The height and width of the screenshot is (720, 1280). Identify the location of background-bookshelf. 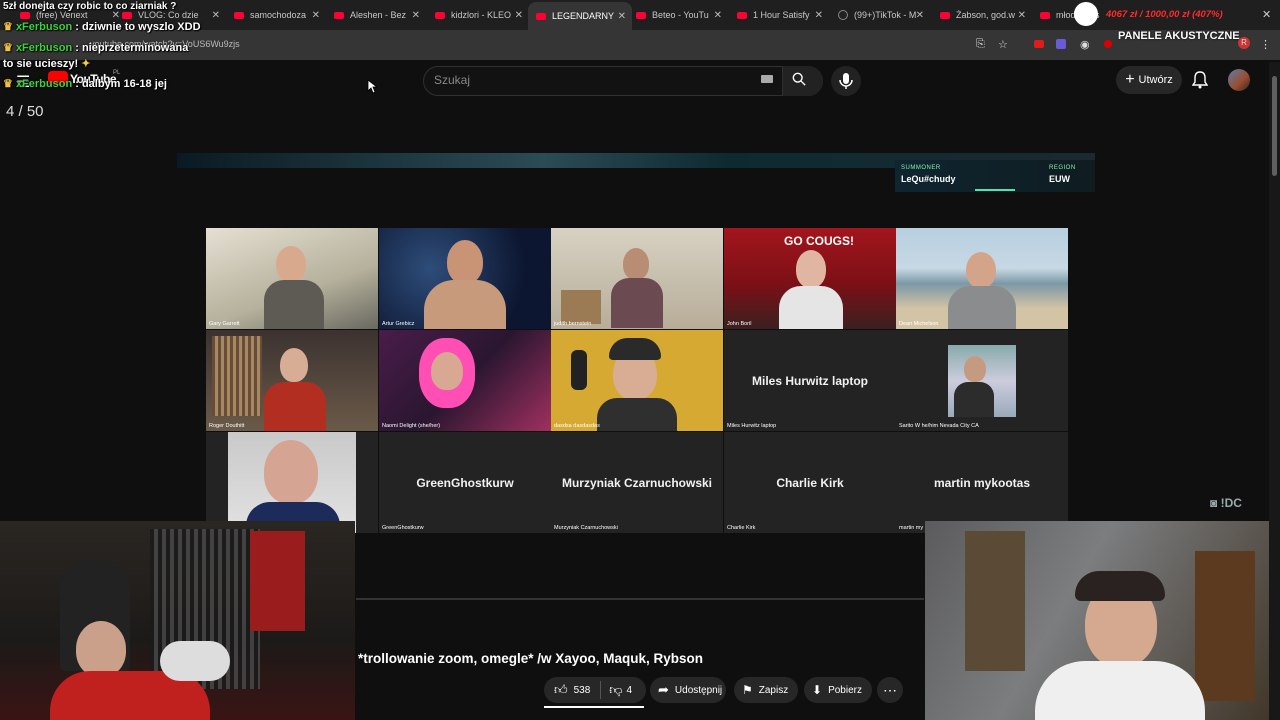
(237, 376).